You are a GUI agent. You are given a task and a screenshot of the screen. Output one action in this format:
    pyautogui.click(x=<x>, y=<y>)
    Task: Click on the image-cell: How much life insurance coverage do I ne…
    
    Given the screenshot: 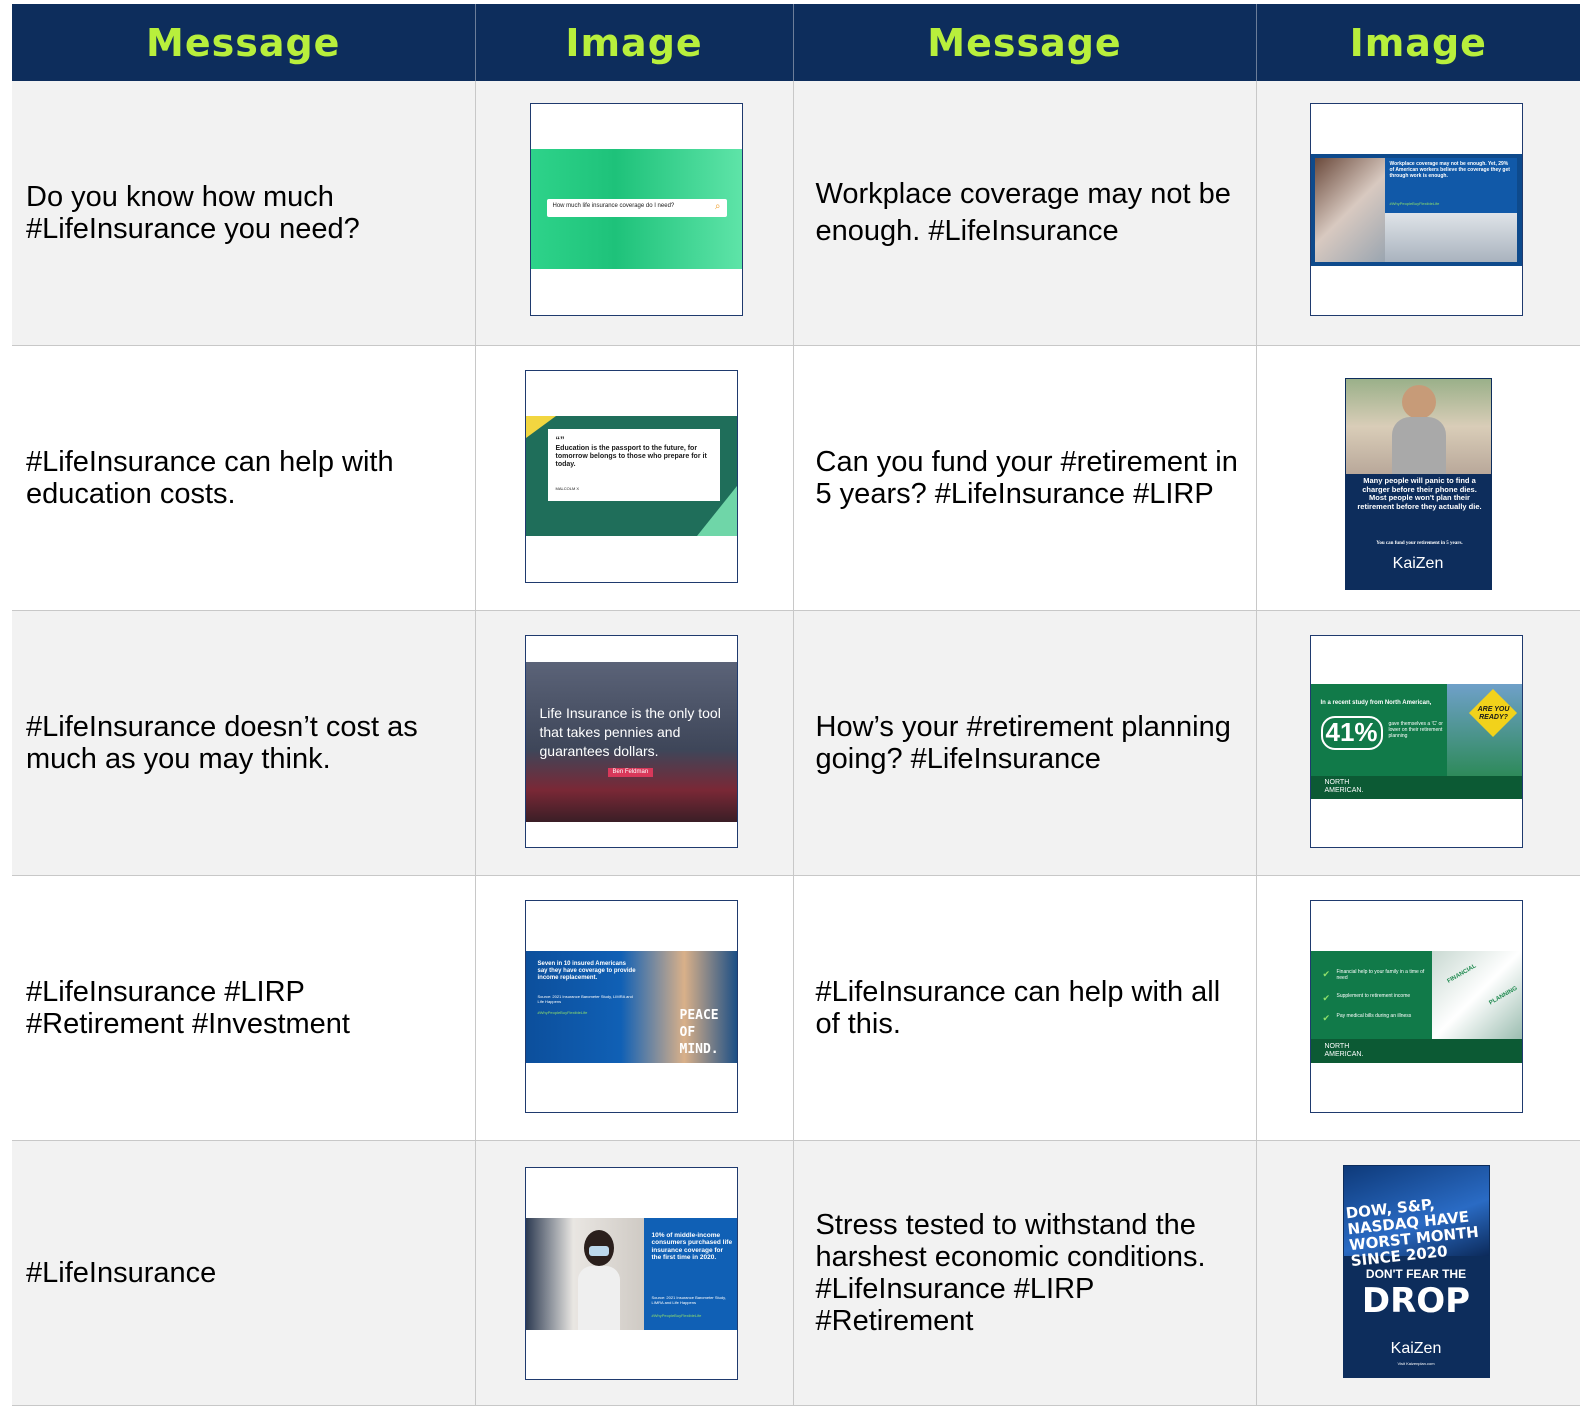 What is the action you would take?
    pyautogui.click(x=634, y=213)
    